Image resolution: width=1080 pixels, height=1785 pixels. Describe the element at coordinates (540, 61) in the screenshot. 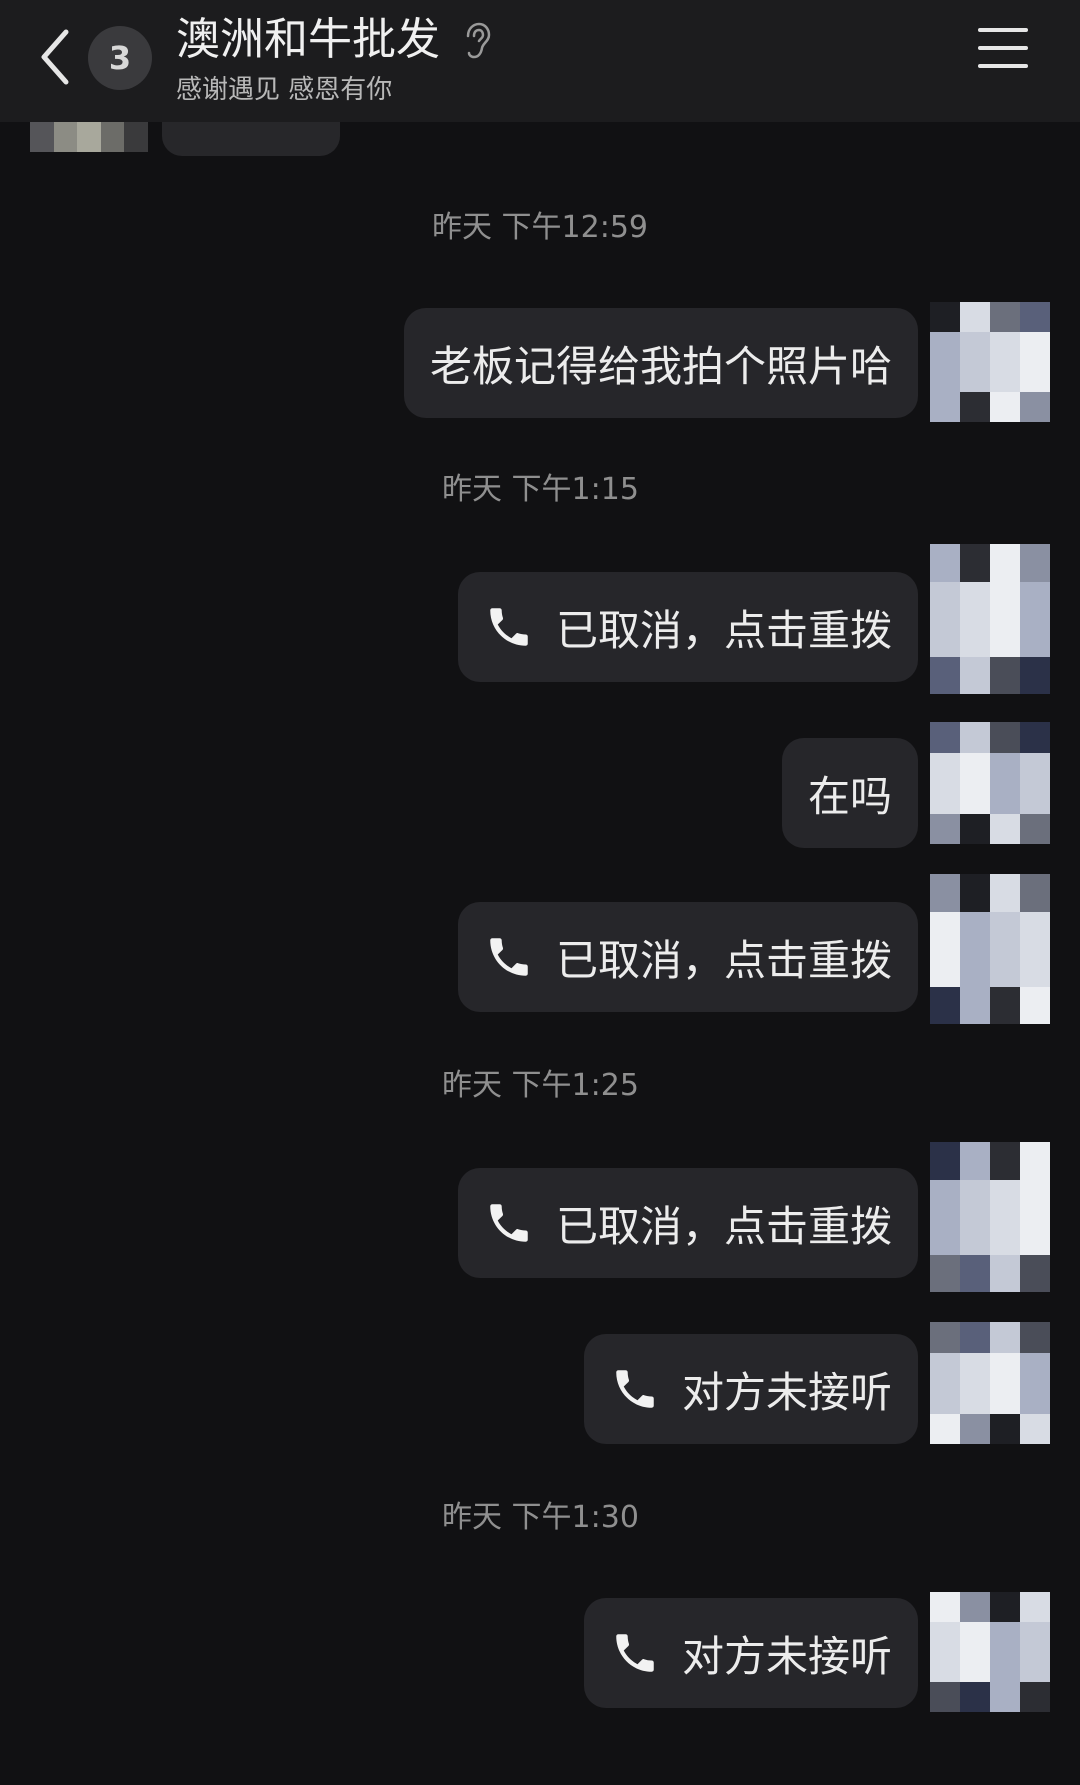

I see `chat-header: 3 澳洲和牛批发 感谢遇见 感恩有你` at that location.